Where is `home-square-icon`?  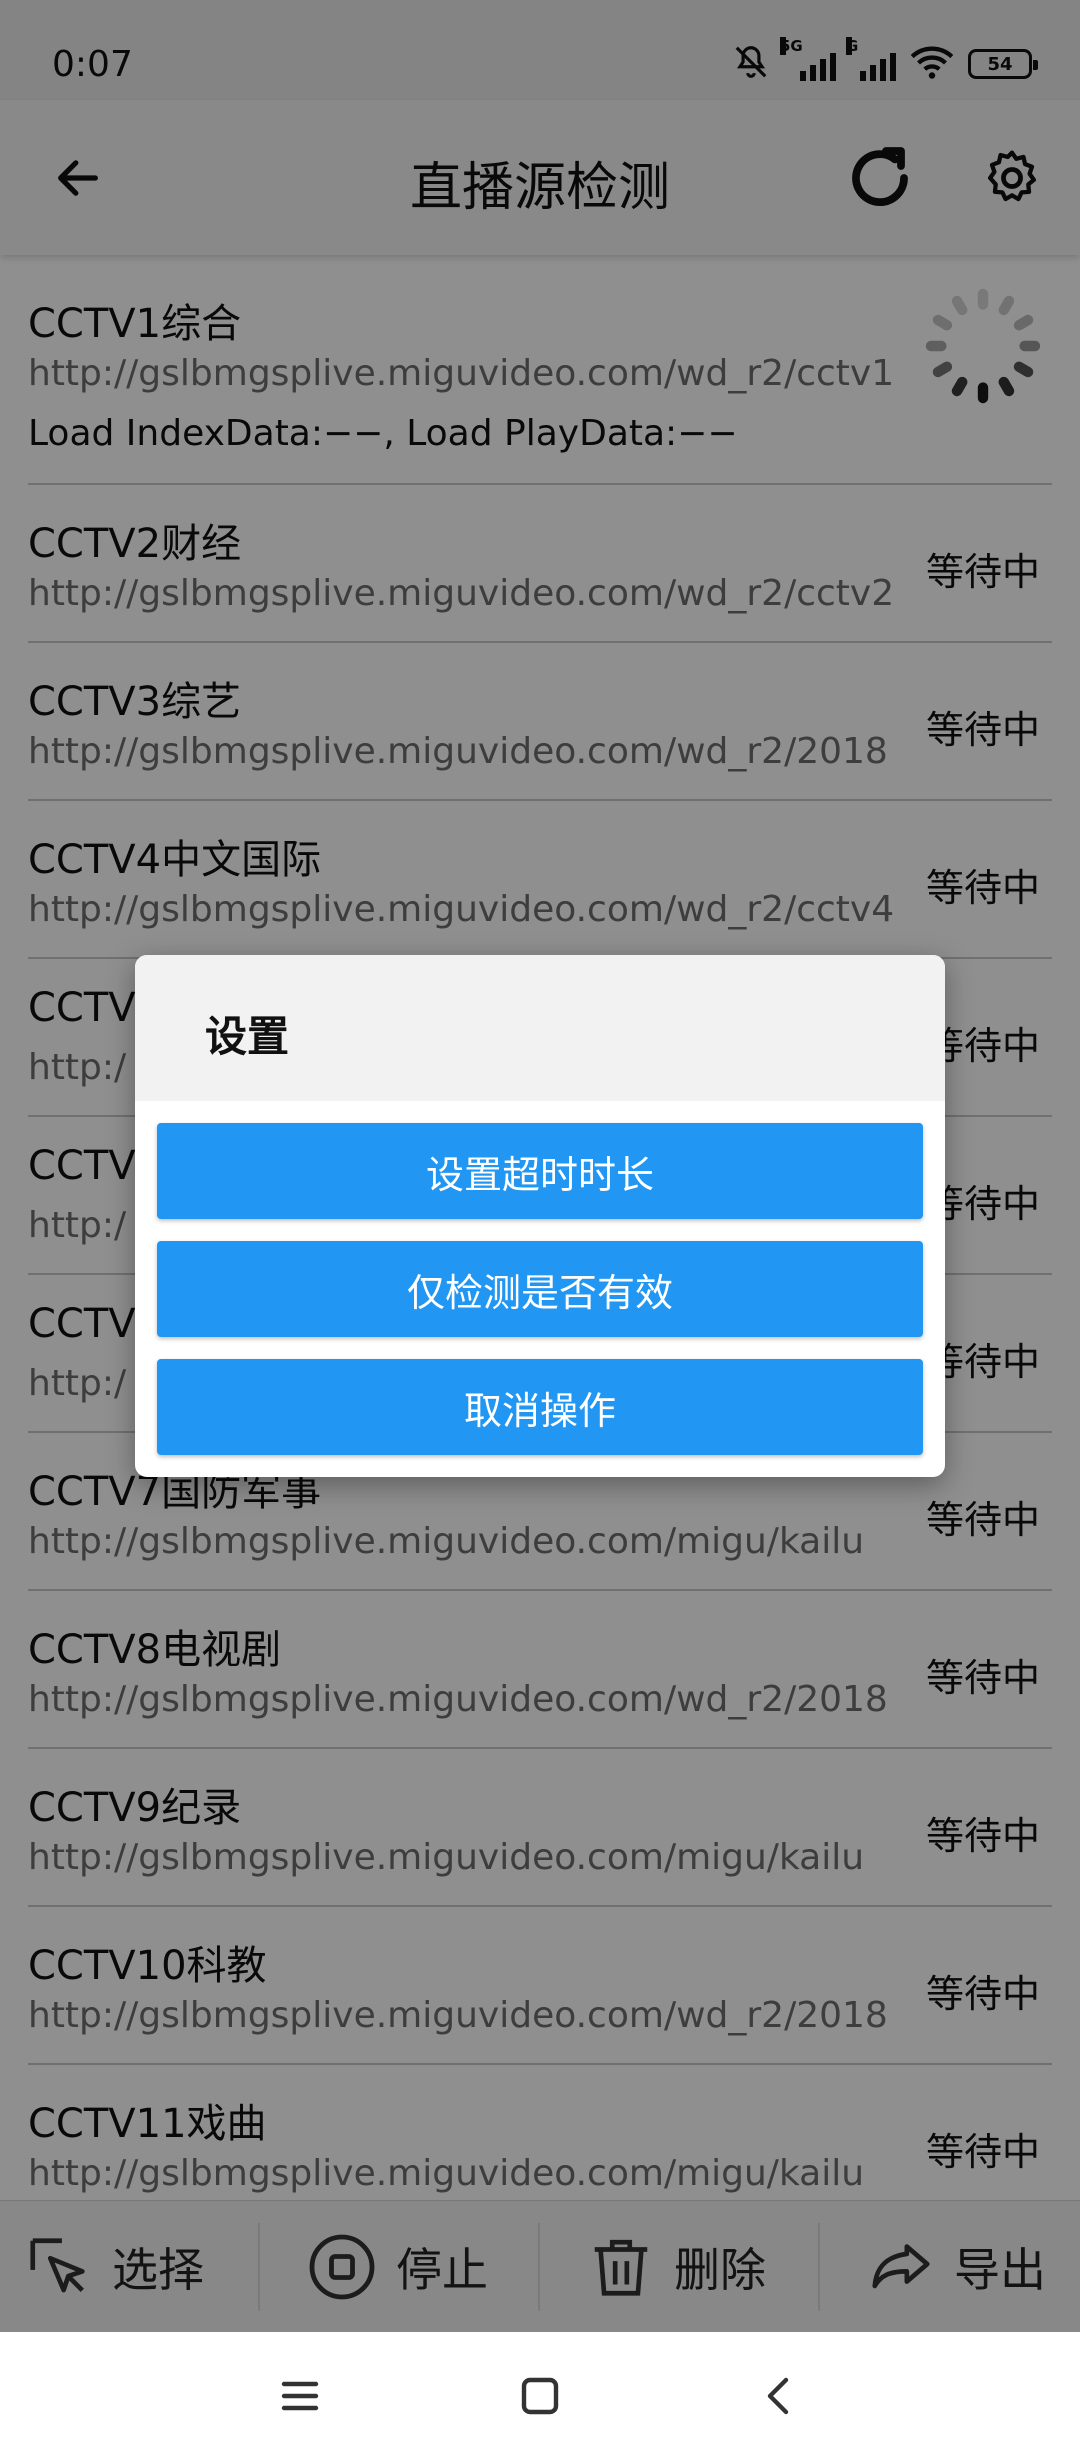
home-square-icon is located at coordinates (540, 2396).